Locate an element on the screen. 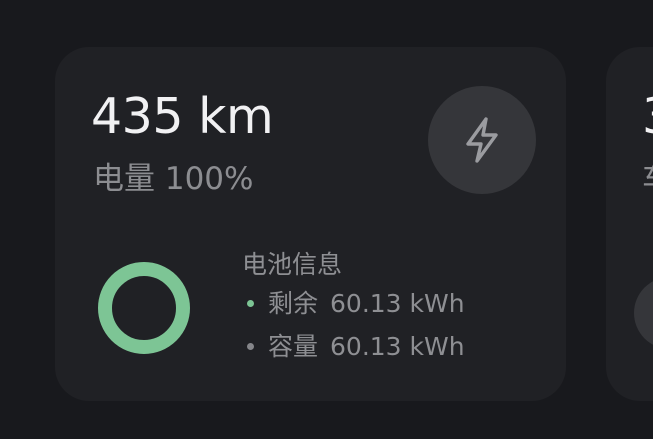 The width and height of the screenshot is (653, 439). battery-level-ring is located at coordinates (144, 308).